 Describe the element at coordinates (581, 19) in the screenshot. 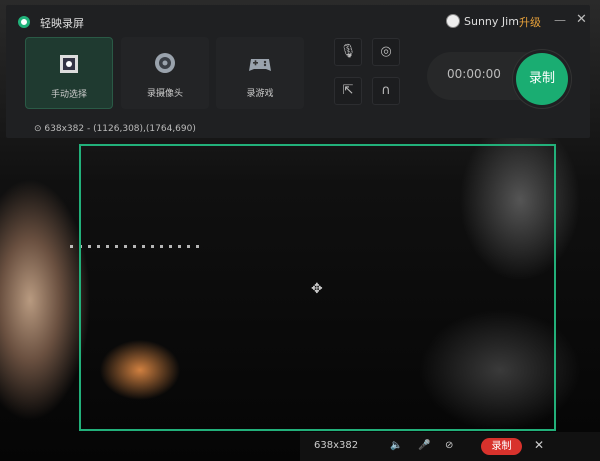

I see `close-button: ✕` at that location.